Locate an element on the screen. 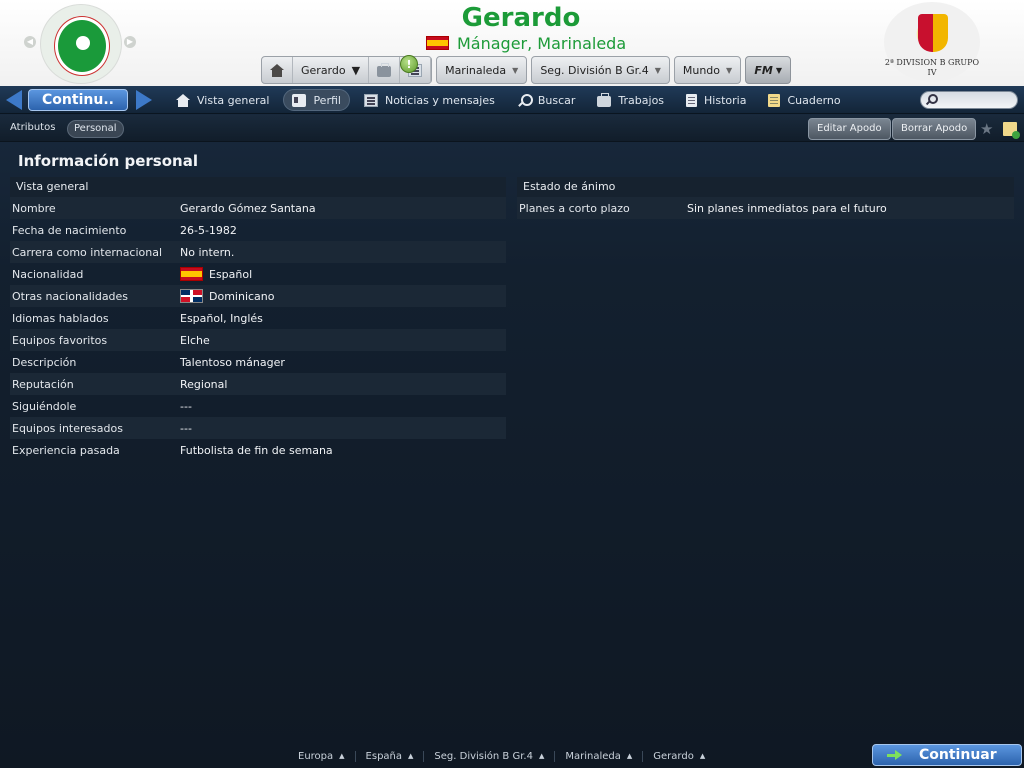  club-dropdown: Marinaleda ▼ is located at coordinates (482, 70).